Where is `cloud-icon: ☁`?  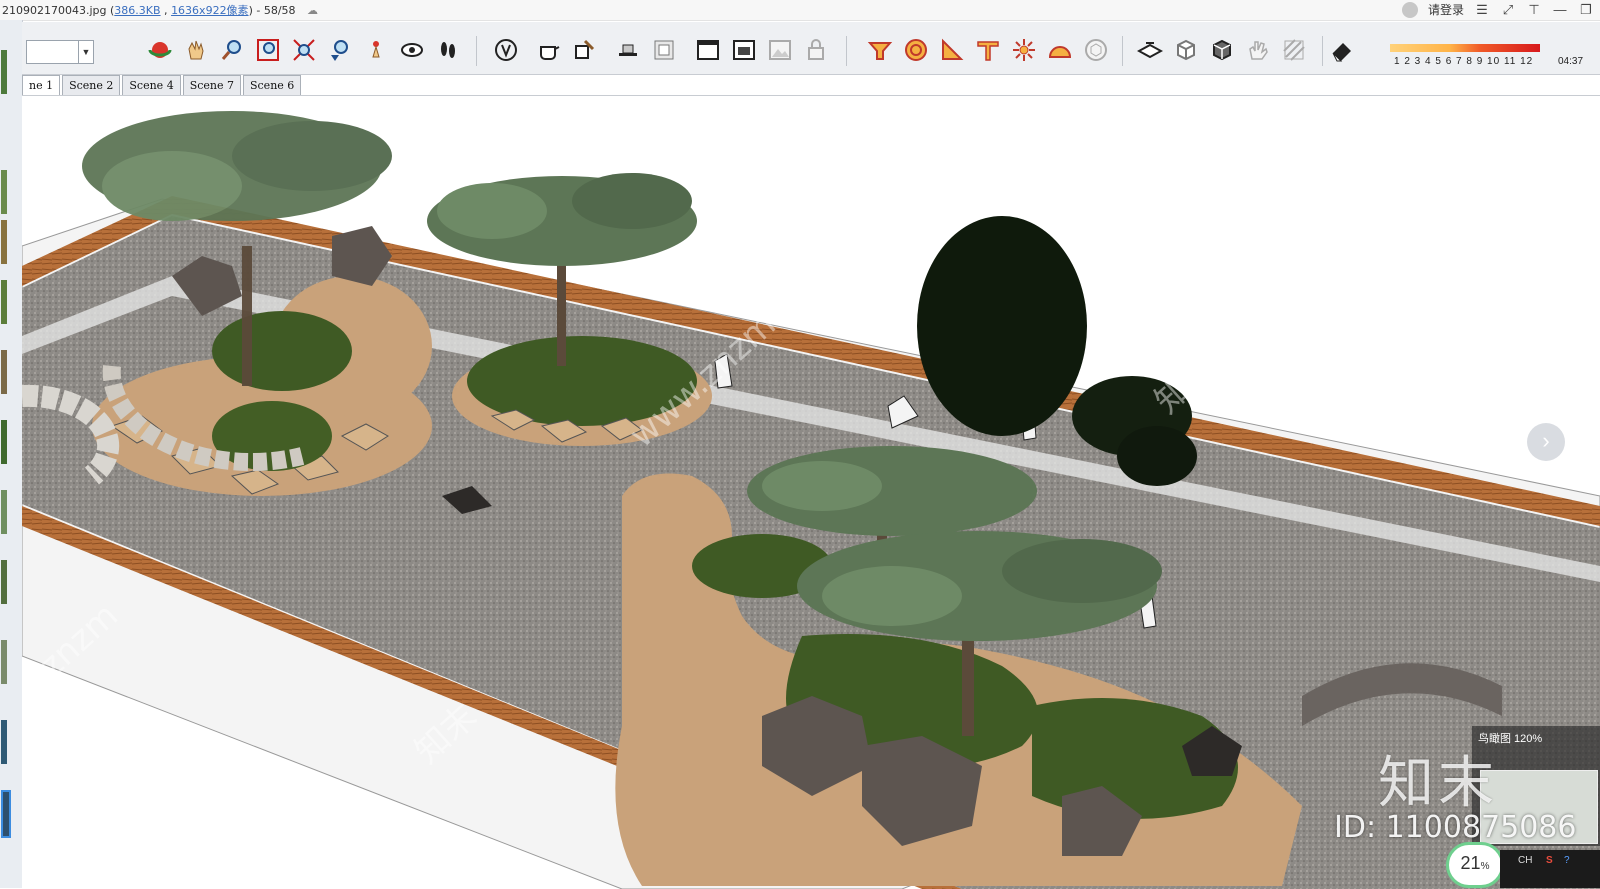 cloud-icon: ☁ is located at coordinates (312, 10).